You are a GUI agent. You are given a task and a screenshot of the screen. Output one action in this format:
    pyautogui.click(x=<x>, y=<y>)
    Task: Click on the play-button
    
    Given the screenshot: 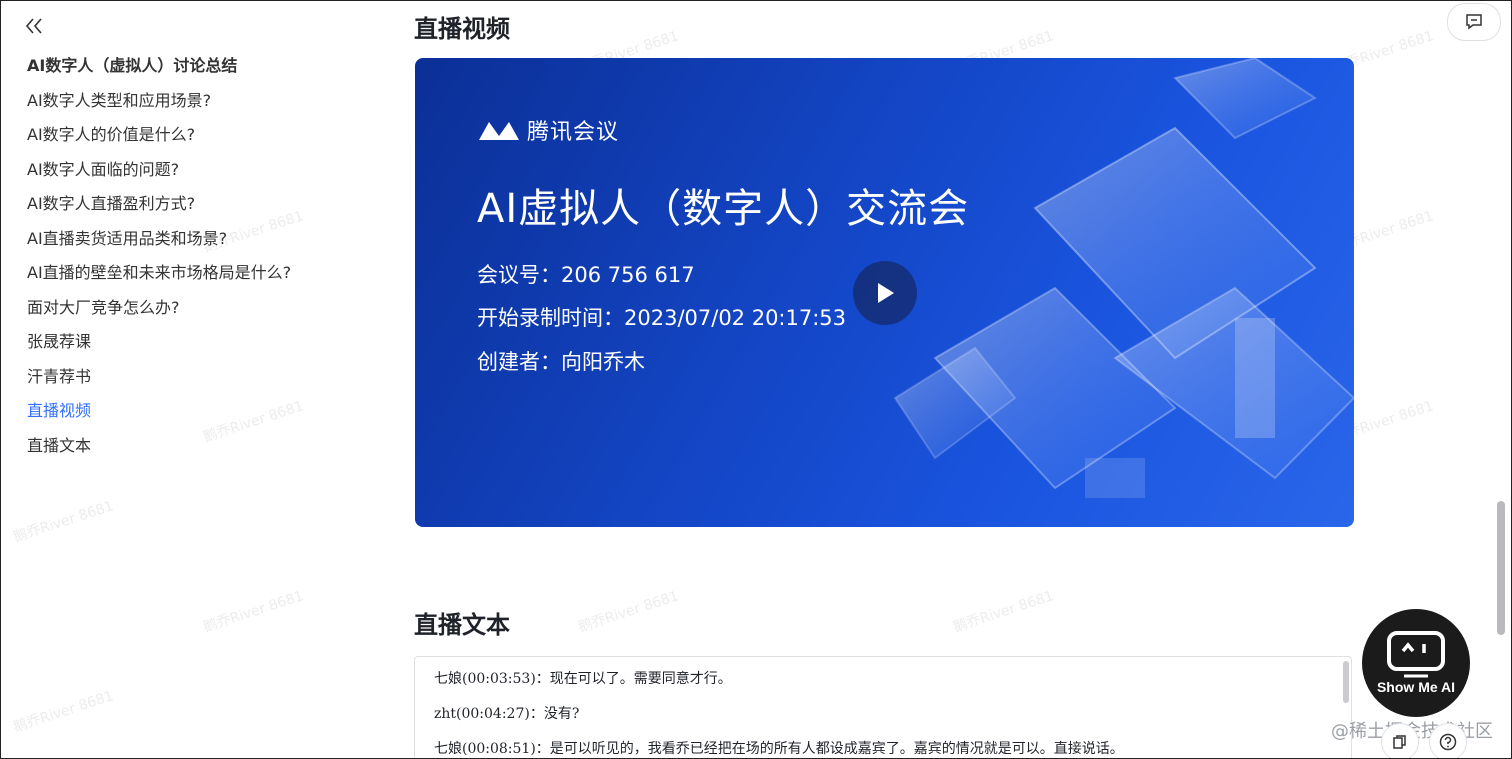 What is the action you would take?
    pyautogui.click(x=885, y=293)
    